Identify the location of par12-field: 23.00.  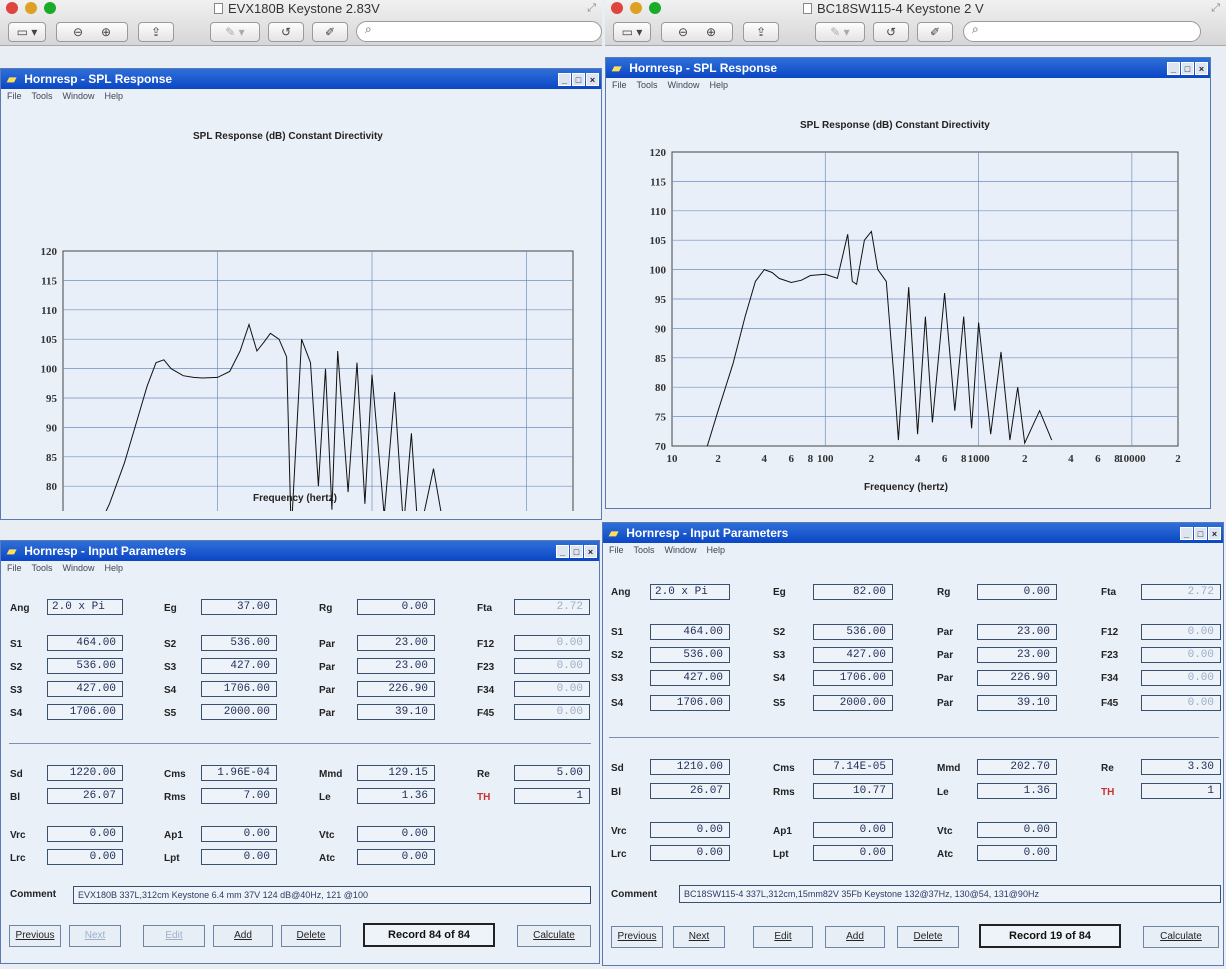
(396, 643).